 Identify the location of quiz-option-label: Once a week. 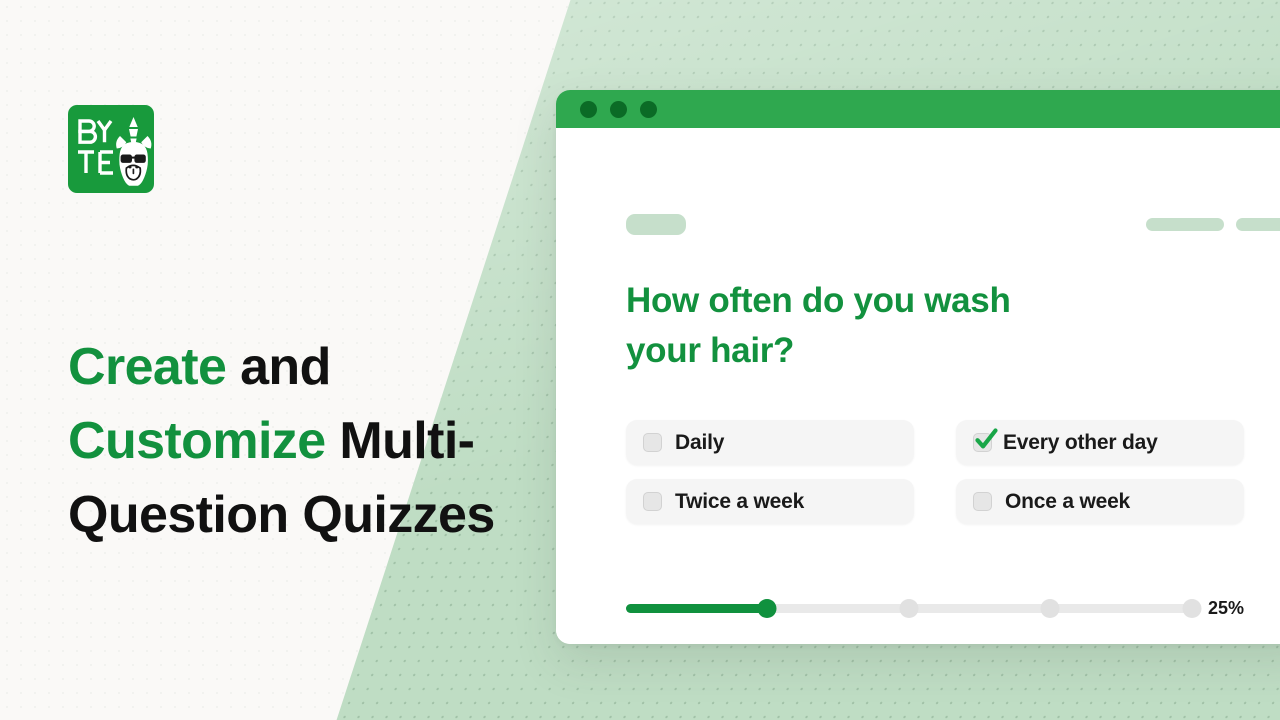
(1068, 501).